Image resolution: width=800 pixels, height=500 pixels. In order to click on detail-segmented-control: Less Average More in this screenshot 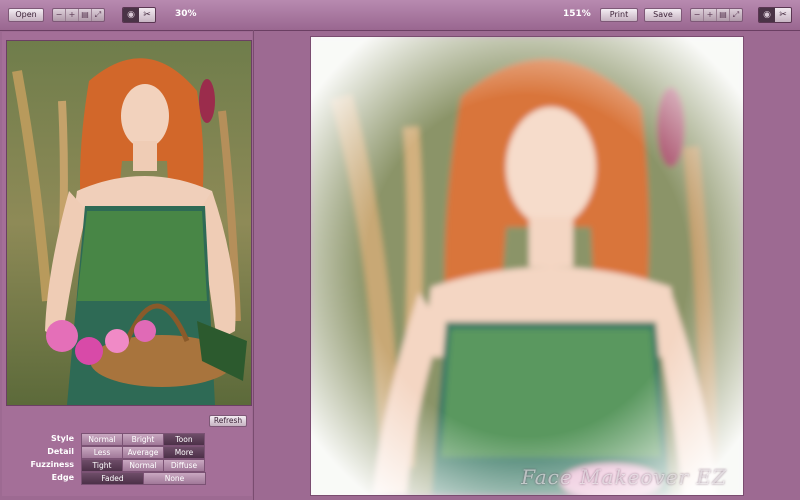, I will do `click(143, 452)`.